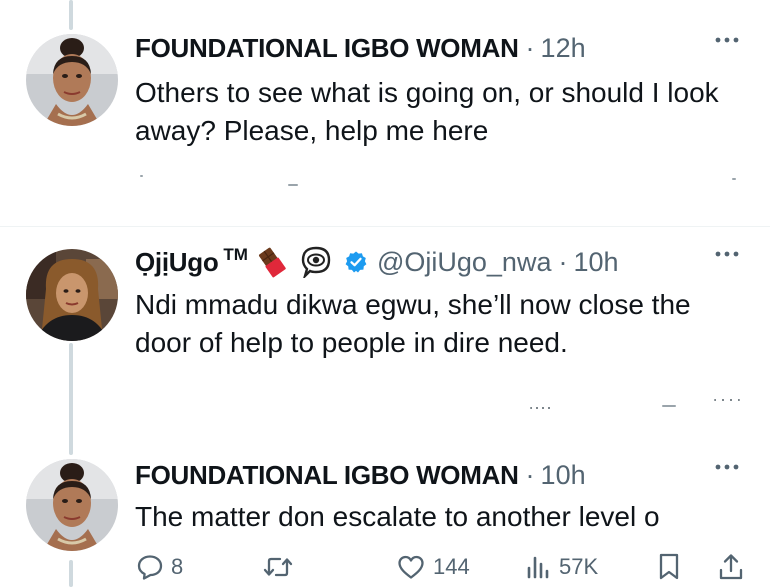 The width and height of the screenshot is (770, 587). I want to click on retweet-button, so click(281, 567).